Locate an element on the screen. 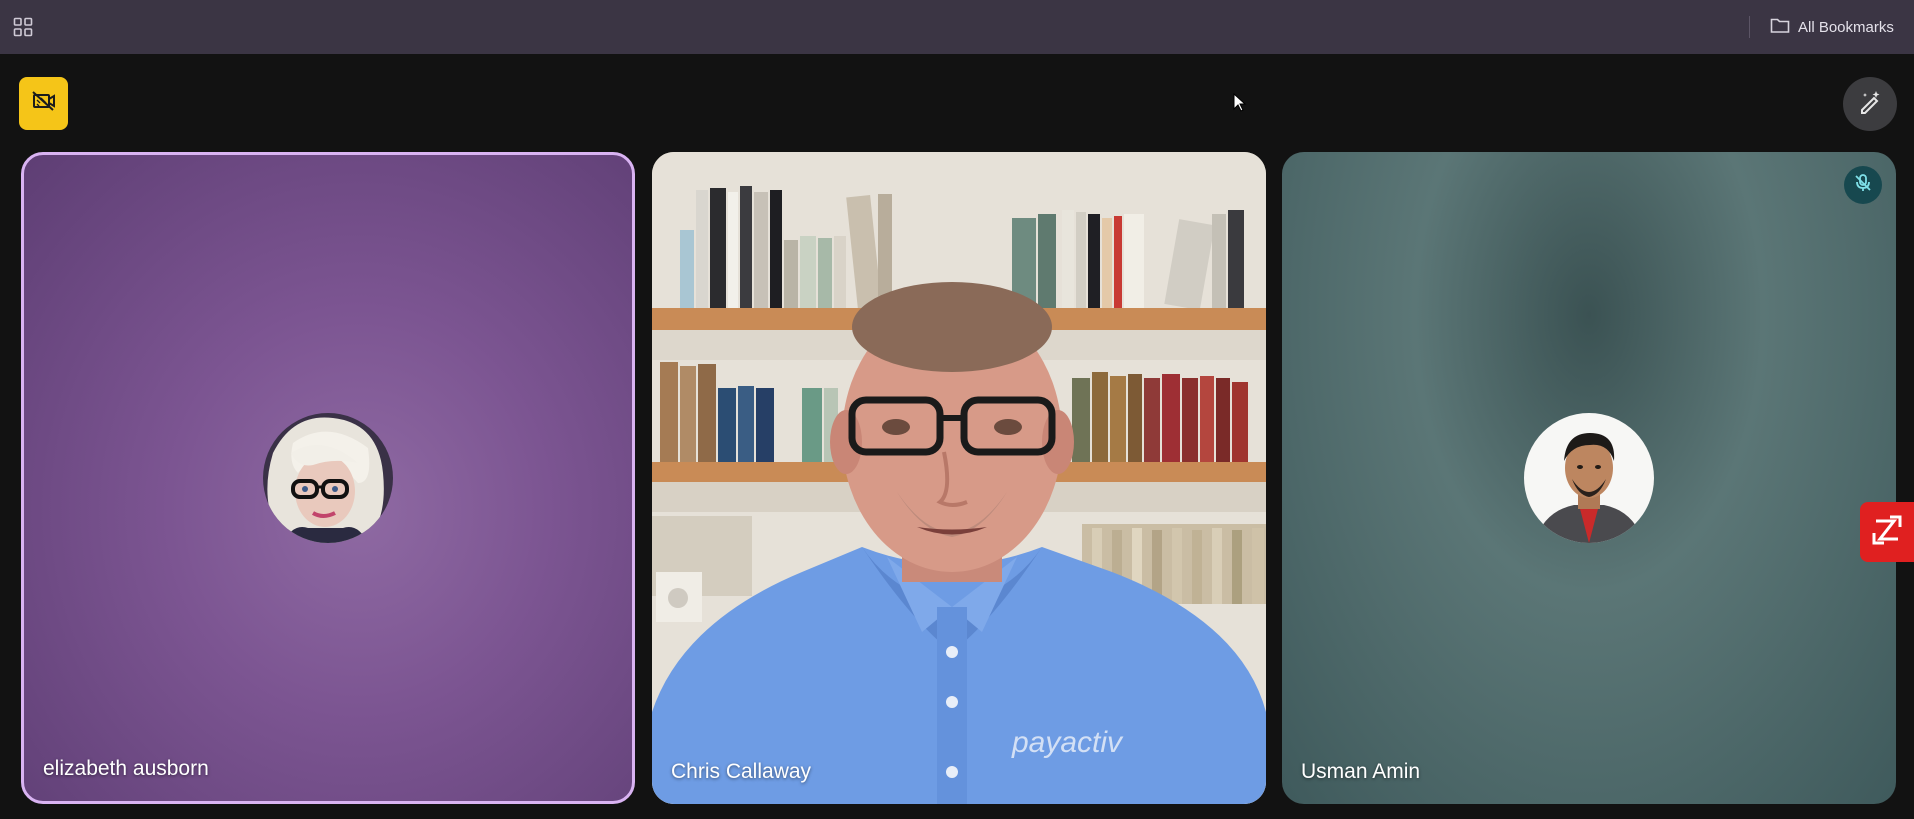 The image size is (1914, 819). mic-off-icon is located at coordinates (1863, 185).